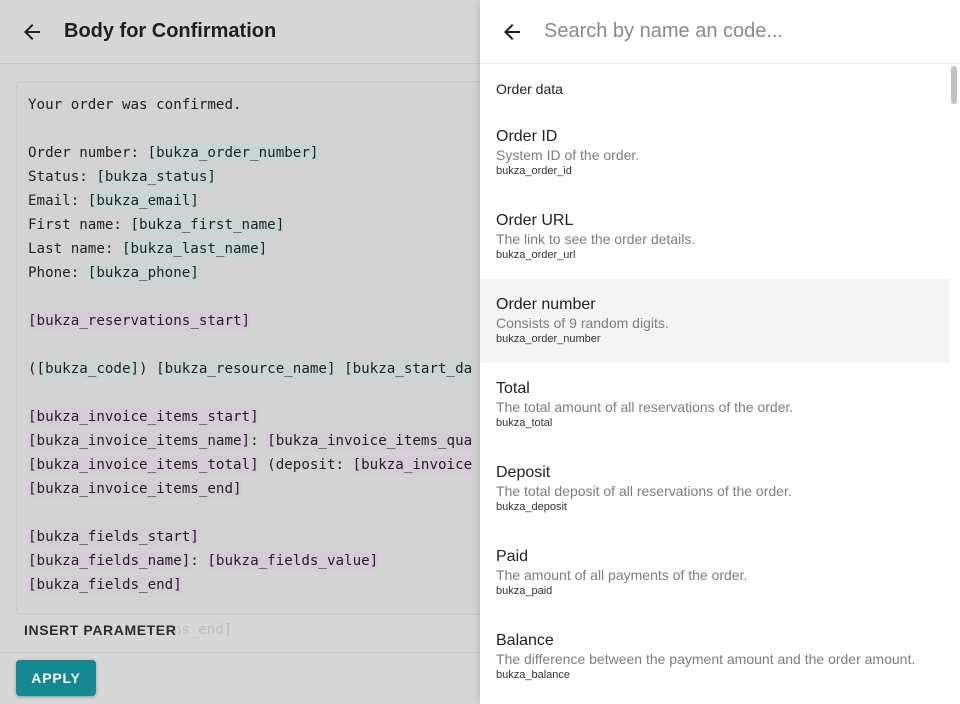 This screenshot has height=704, width=960. I want to click on code-line: Last name: [bukza_last_name], so click(262, 249).